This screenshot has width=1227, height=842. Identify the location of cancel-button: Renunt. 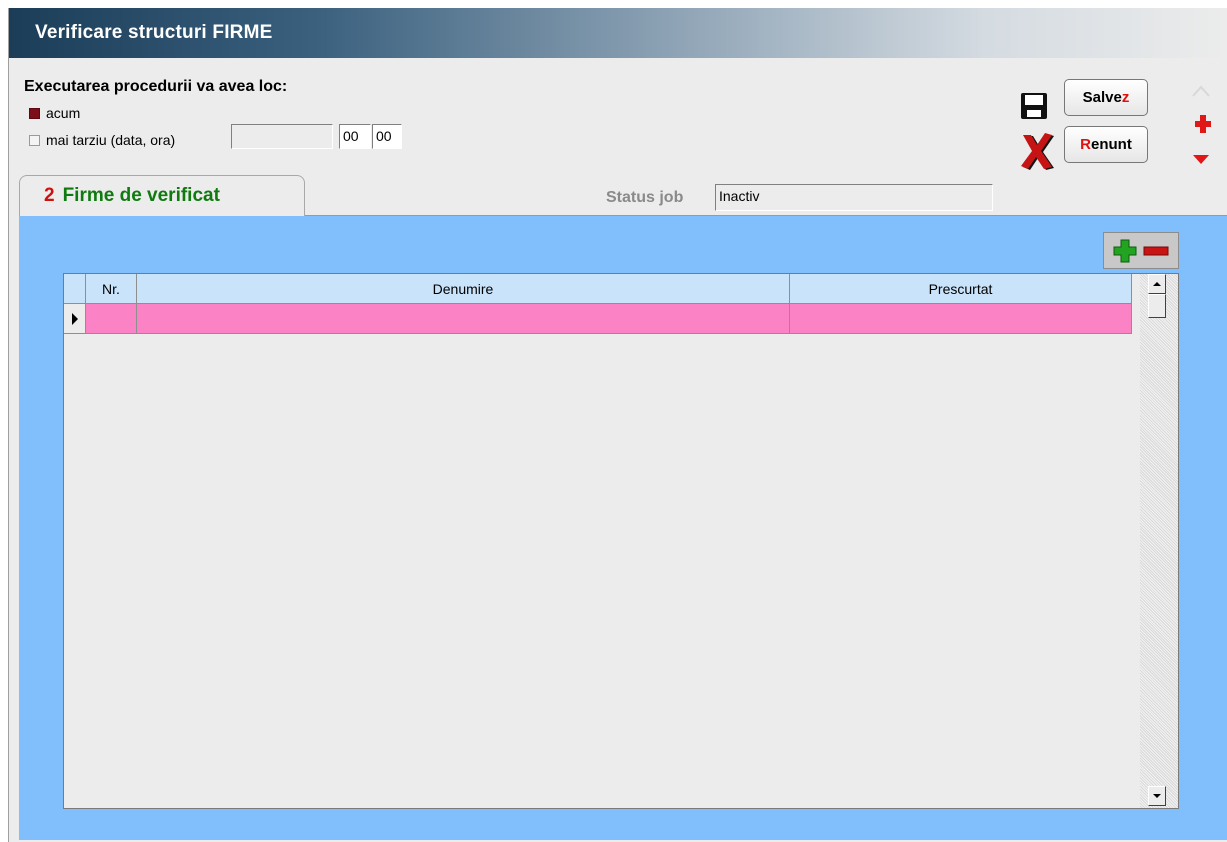
(1106, 144).